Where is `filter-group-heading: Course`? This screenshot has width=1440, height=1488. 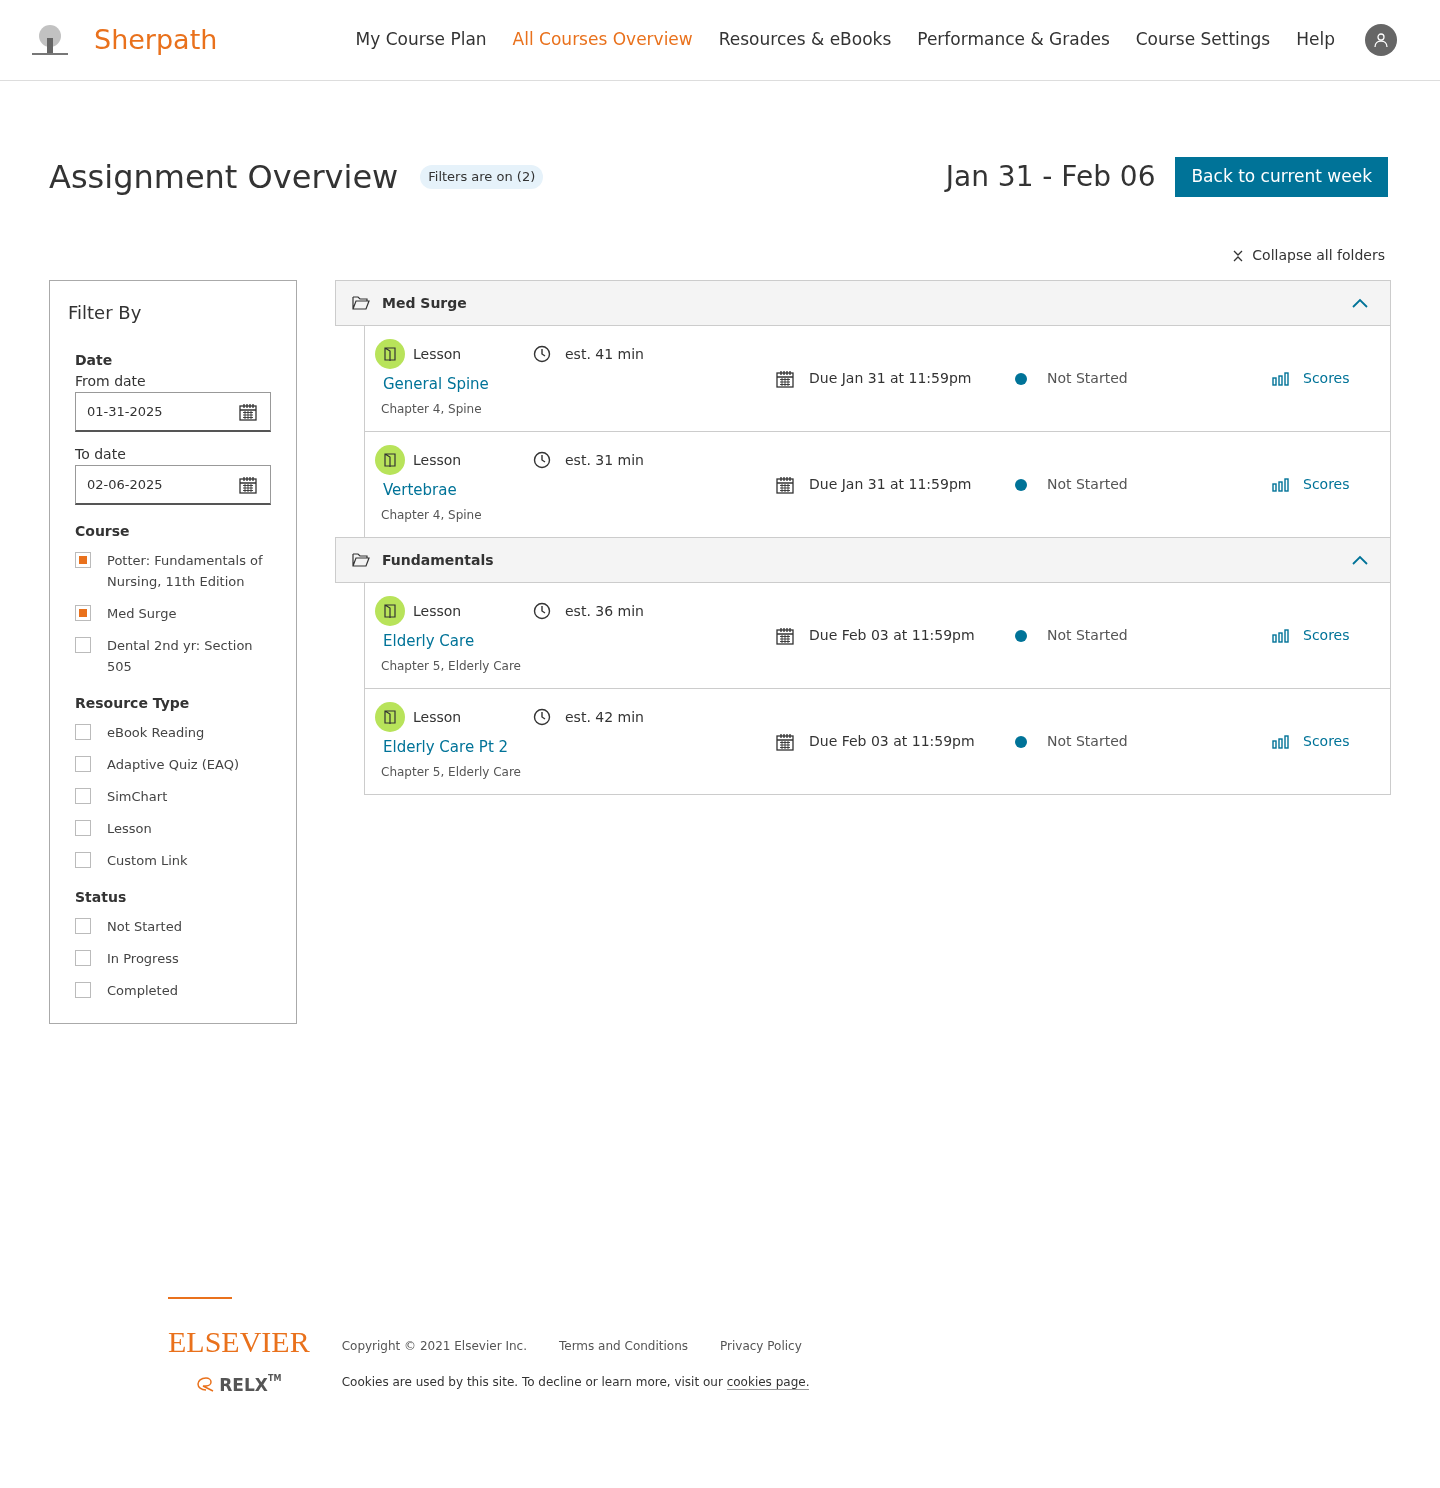
filter-group-heading: Course is located at coordinates (103, 531).